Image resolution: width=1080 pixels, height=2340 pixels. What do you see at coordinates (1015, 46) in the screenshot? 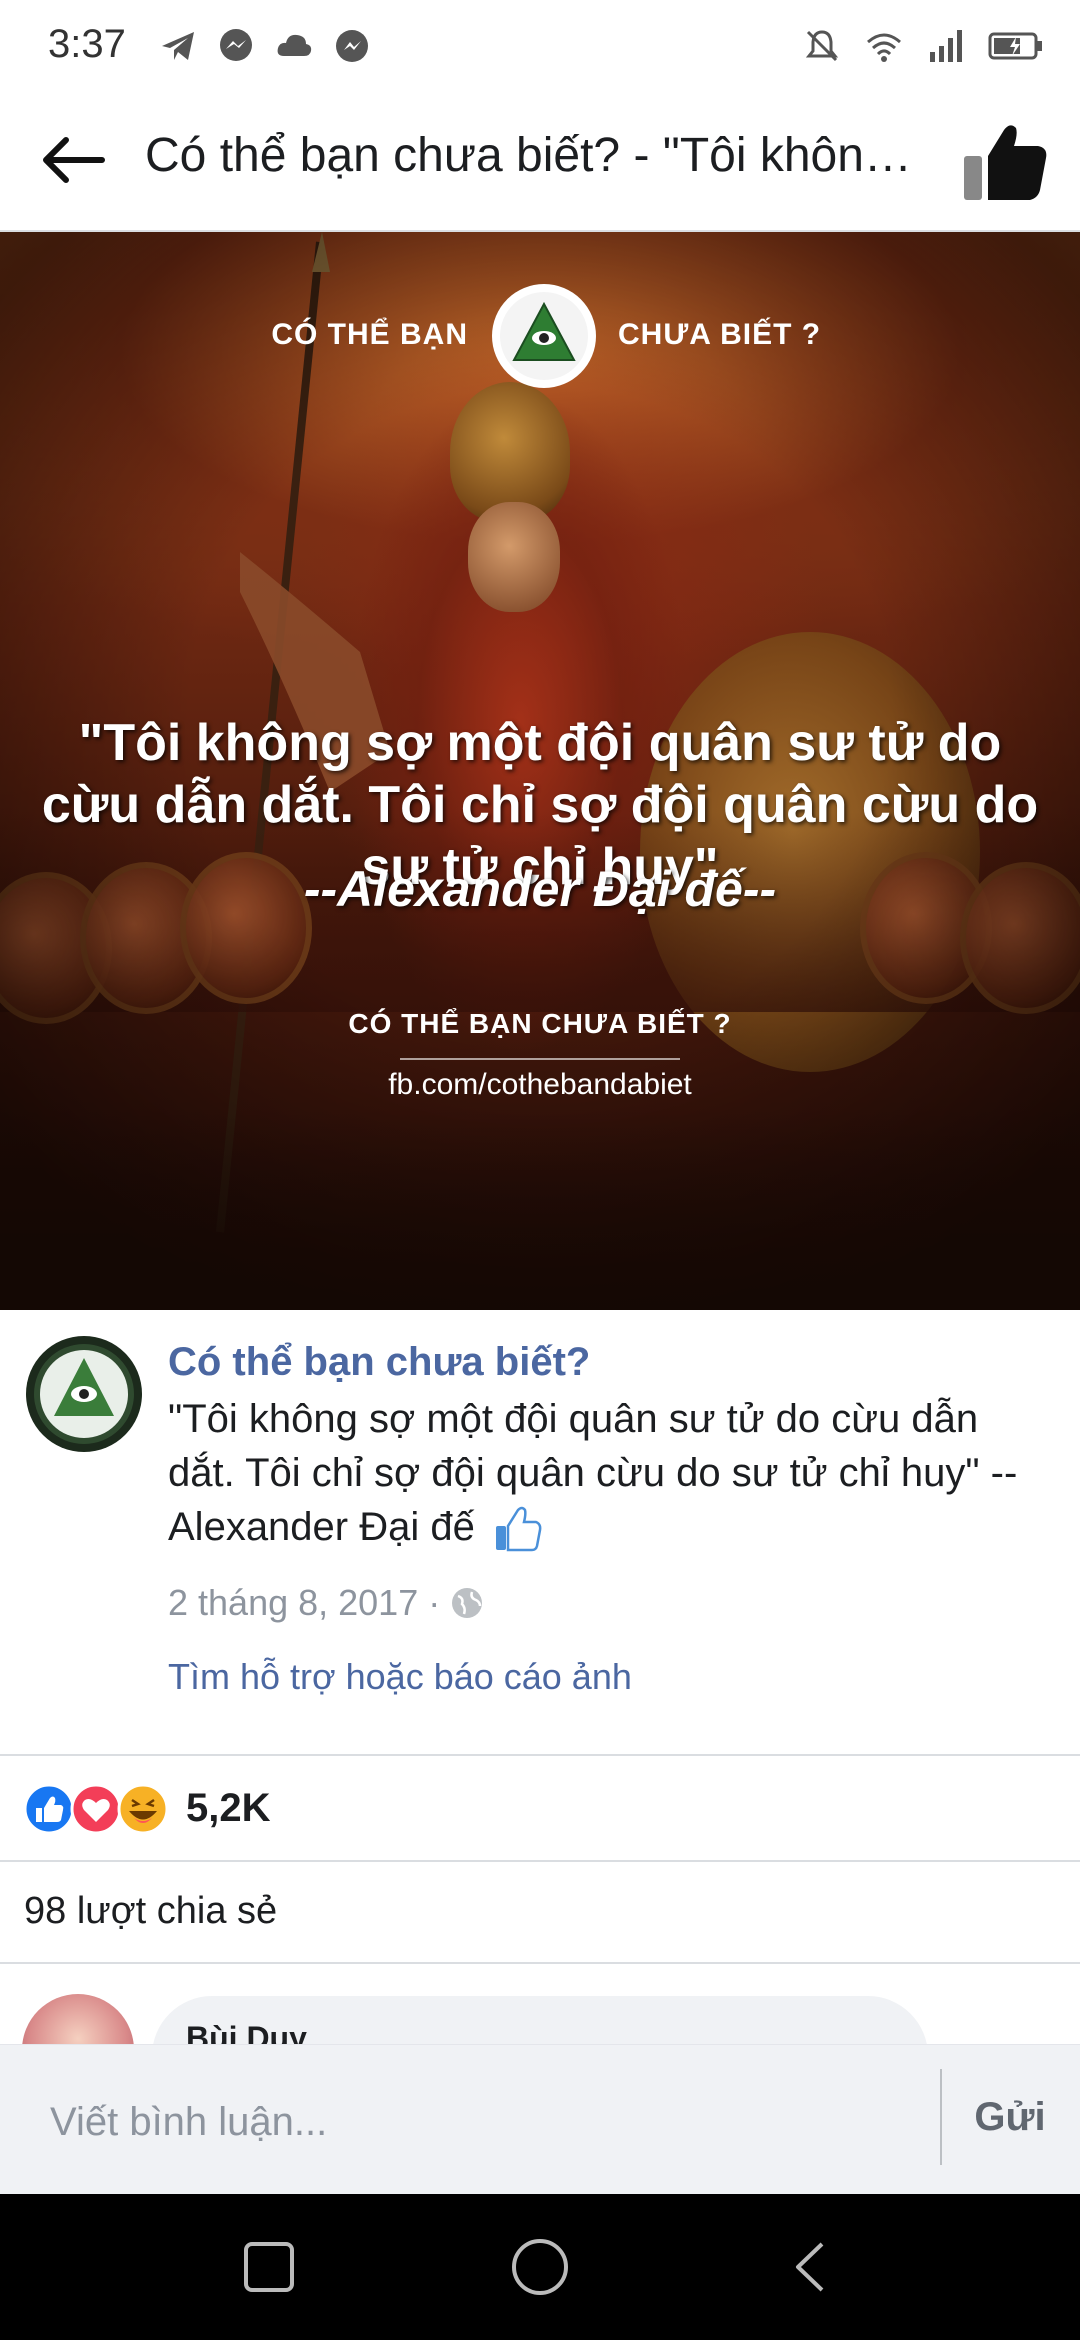
I see `battery-icon` at bounding box center [1015, 46].